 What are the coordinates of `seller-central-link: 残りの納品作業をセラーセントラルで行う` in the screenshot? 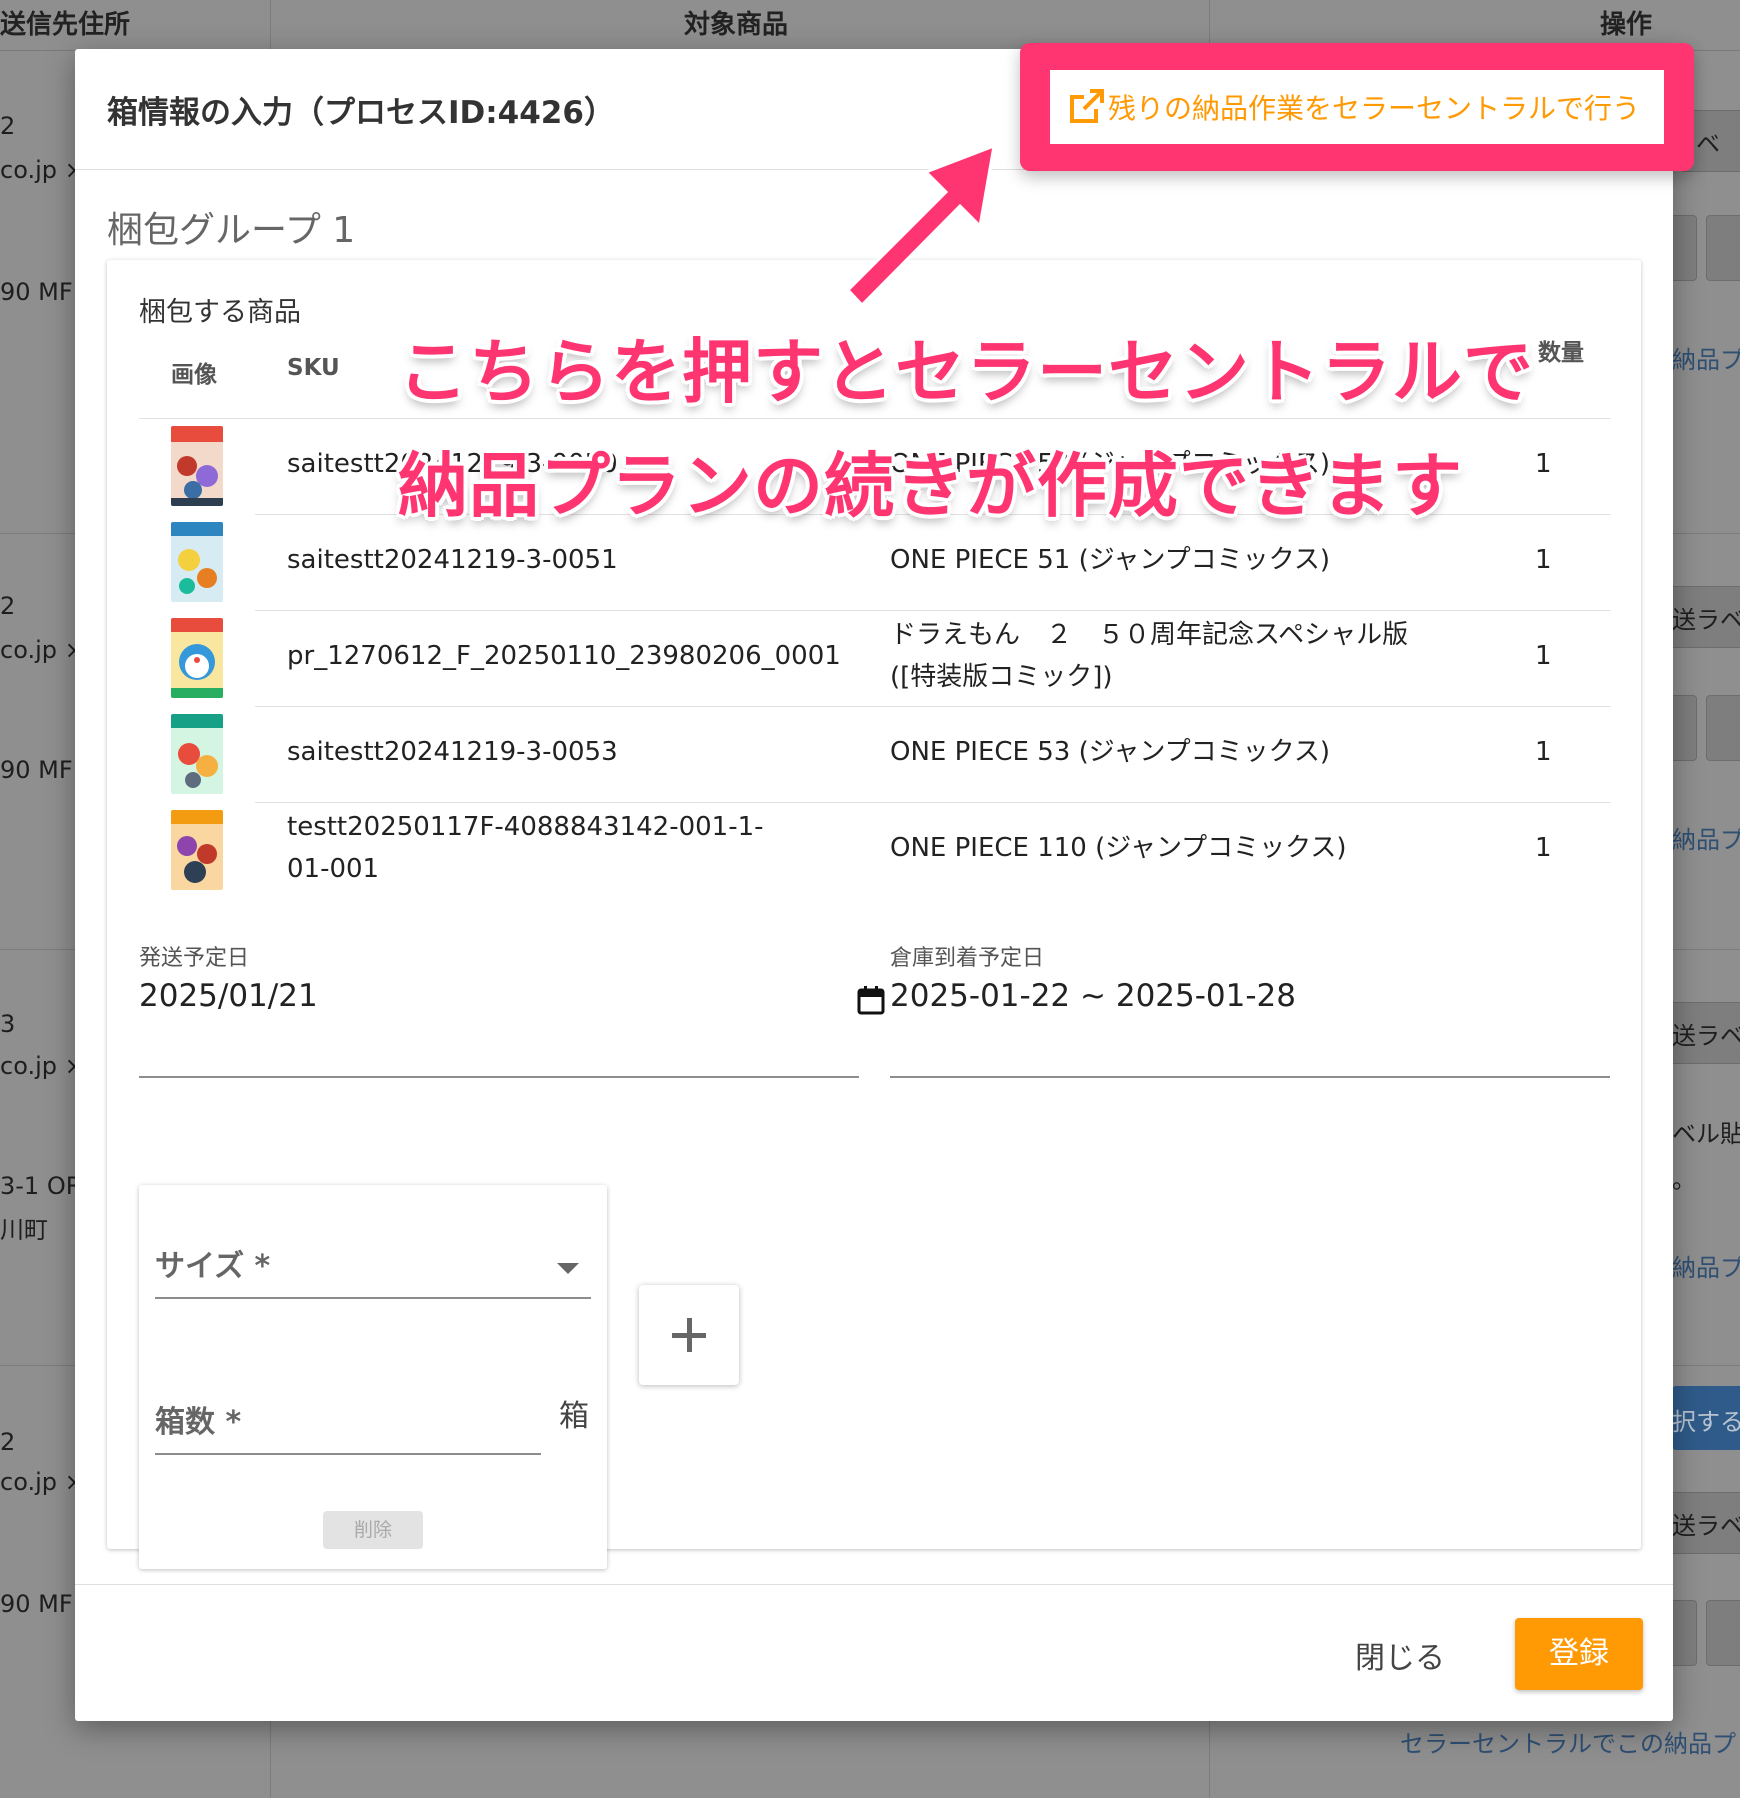 It's located at (1357, 107).